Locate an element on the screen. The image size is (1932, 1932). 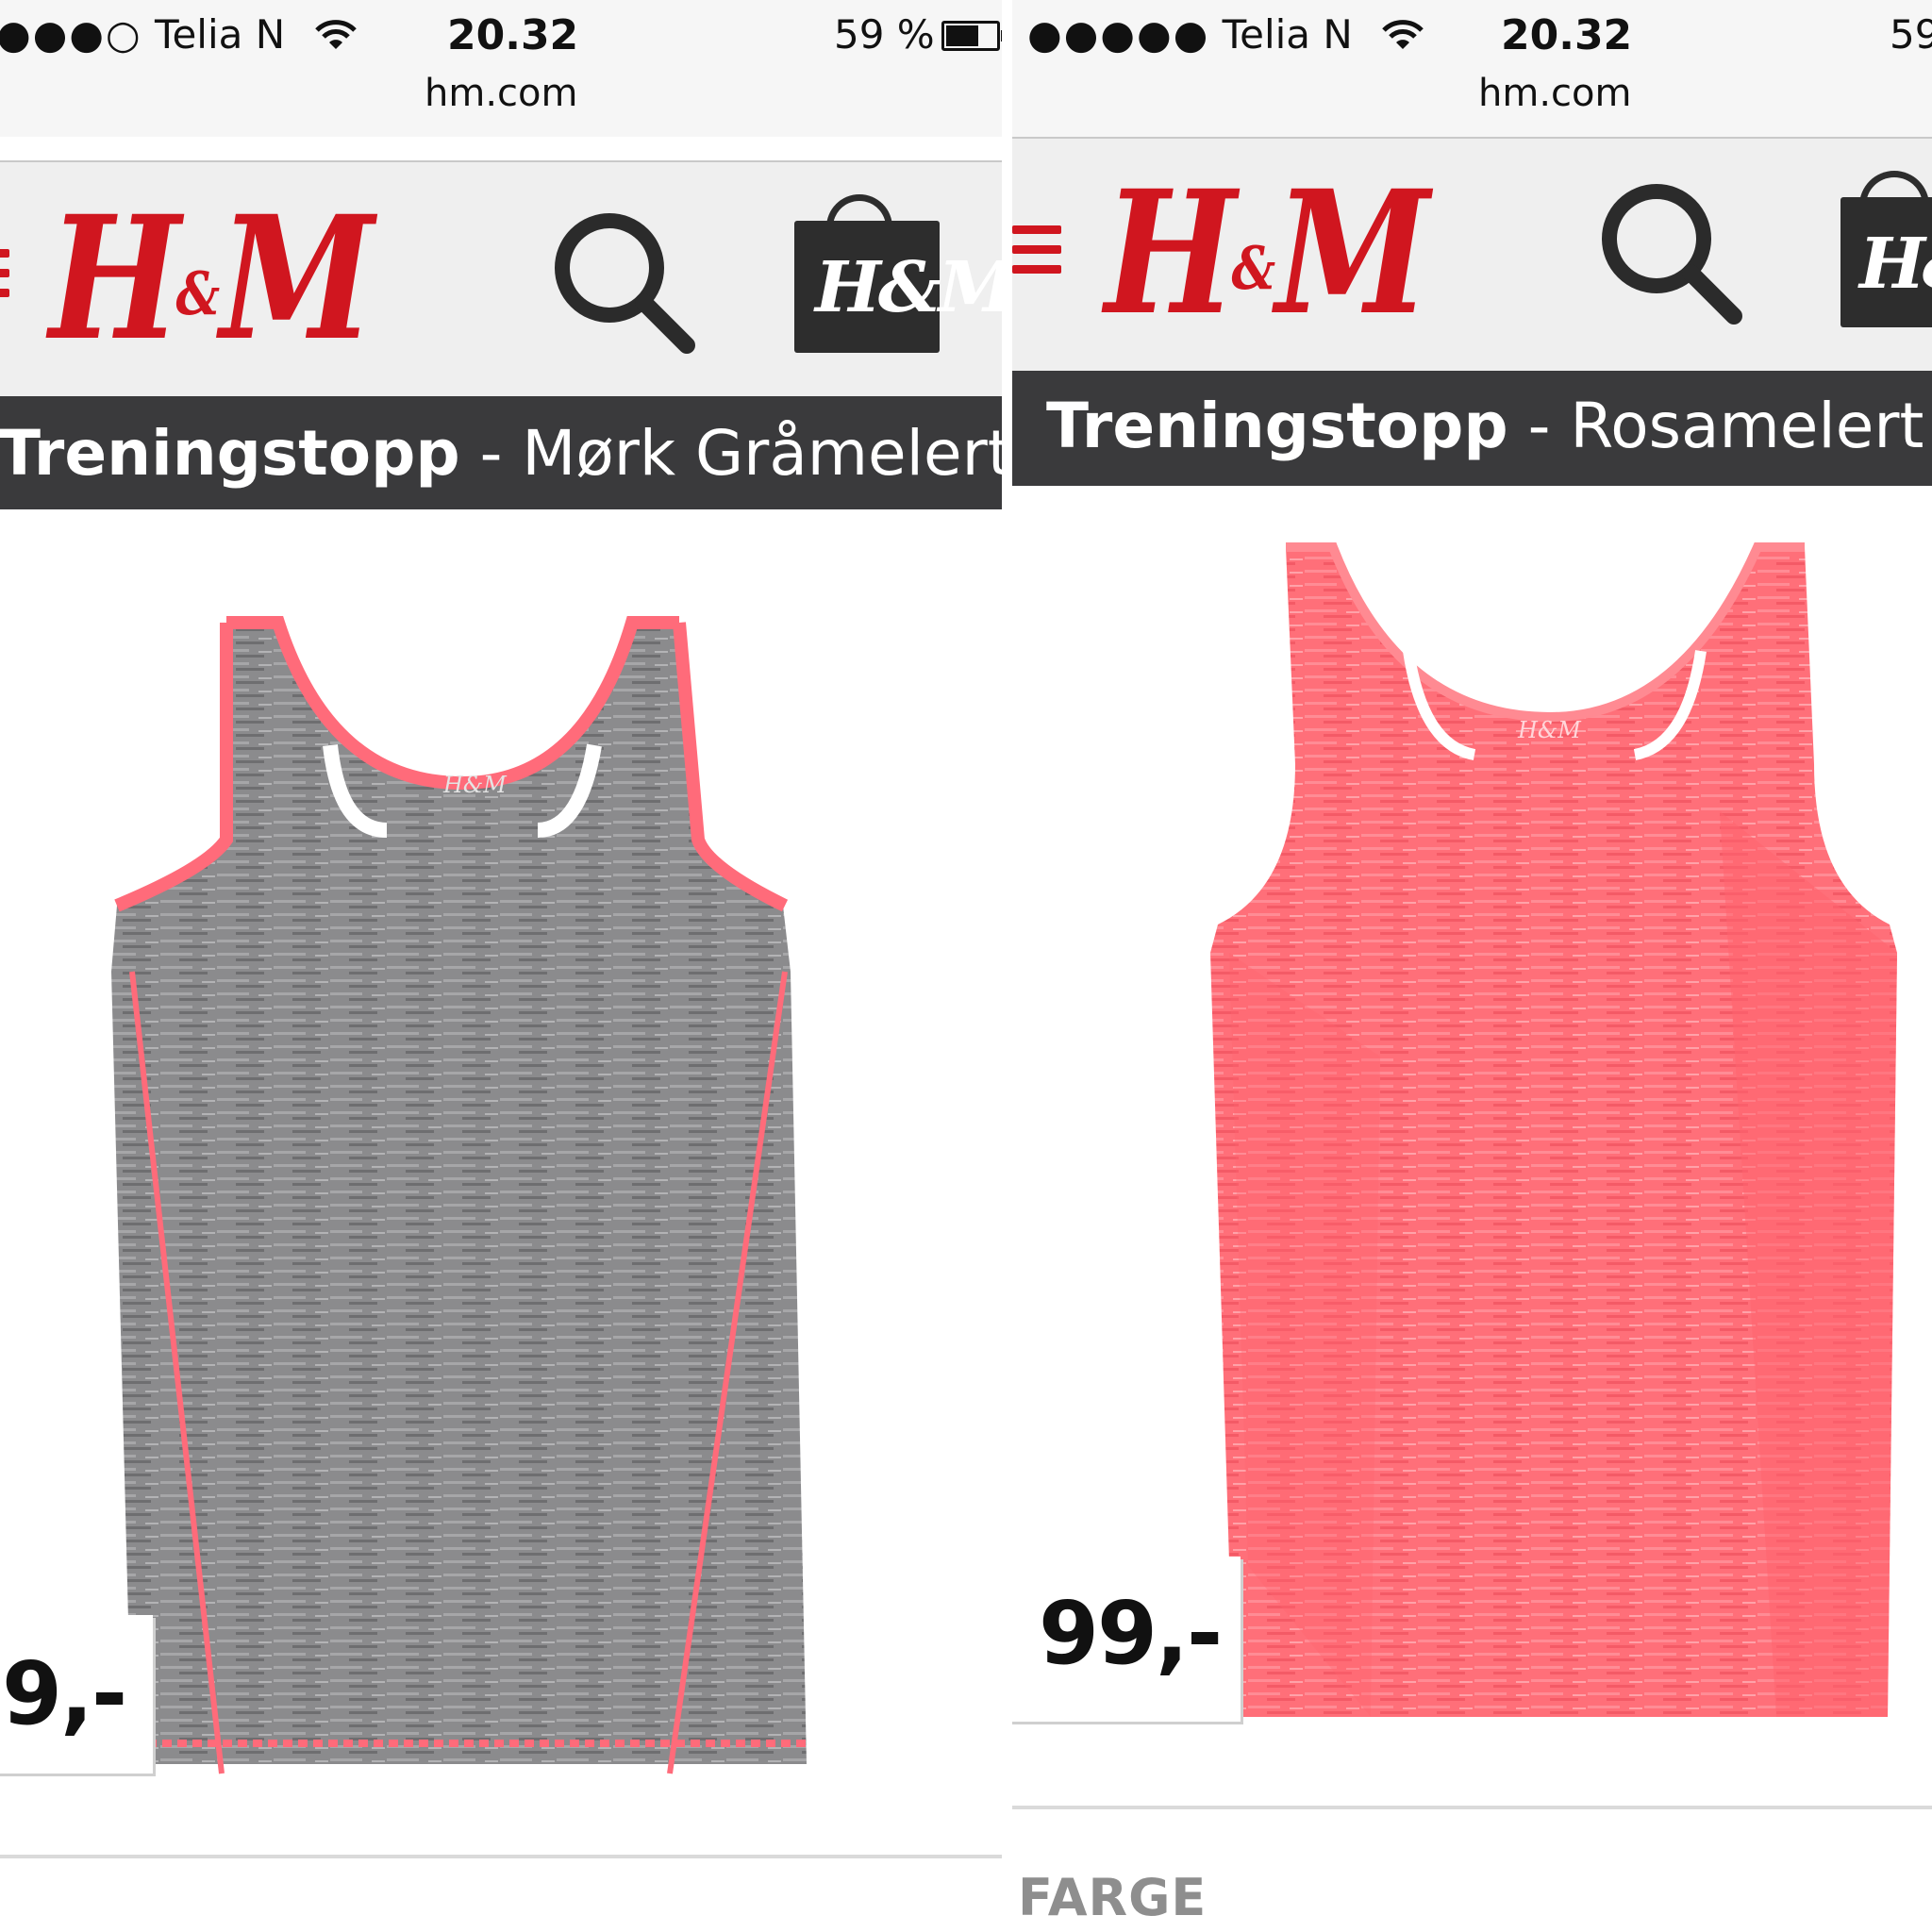
carrier-indicator: ●●●○ Telia N is located at coordinates (179, 36).